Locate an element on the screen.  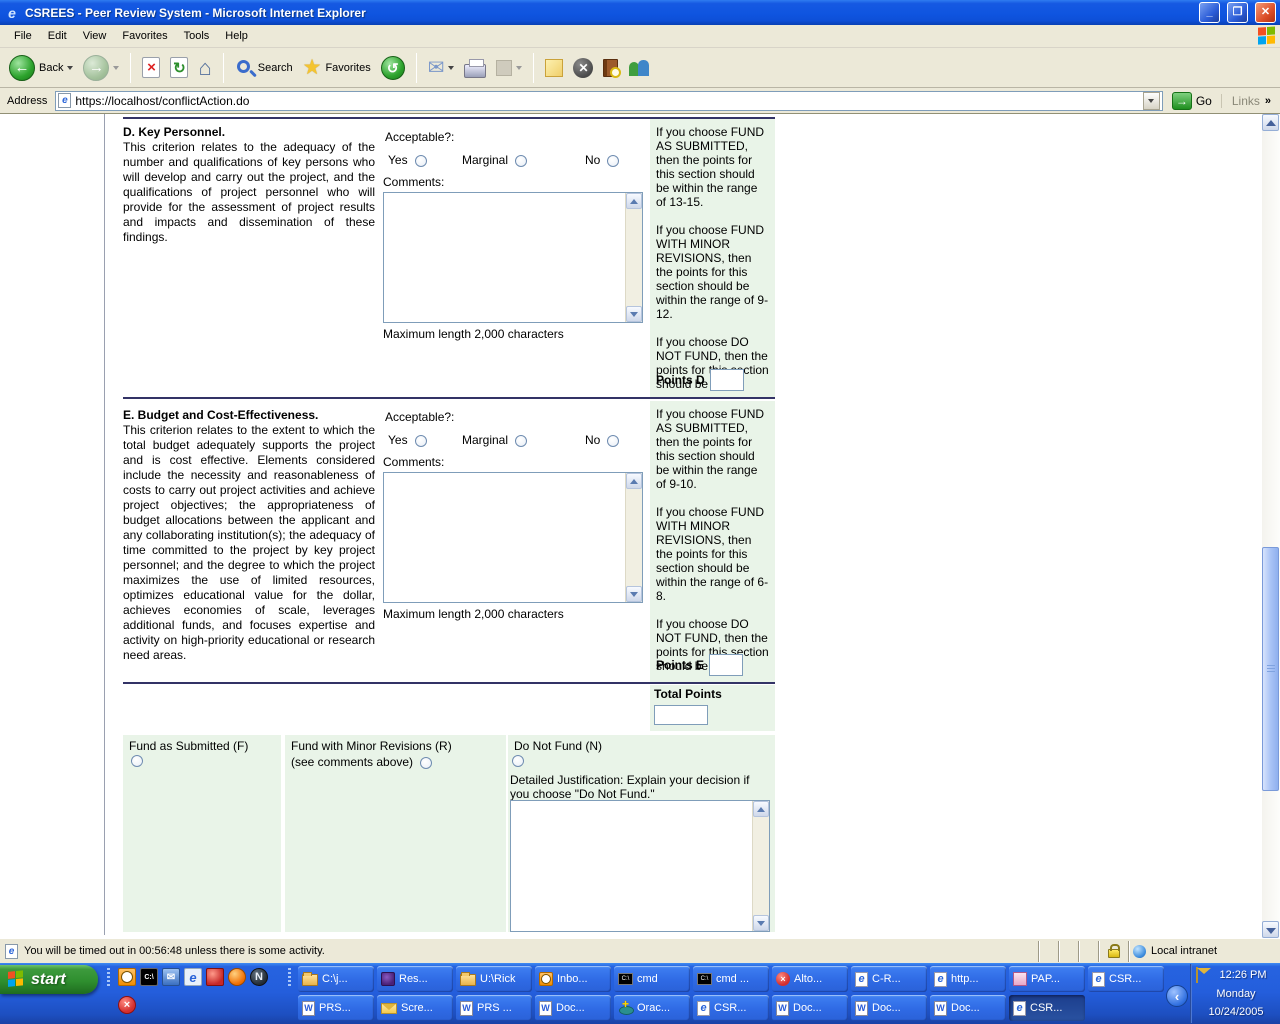
edit-button is located at coordinates (509, 68).